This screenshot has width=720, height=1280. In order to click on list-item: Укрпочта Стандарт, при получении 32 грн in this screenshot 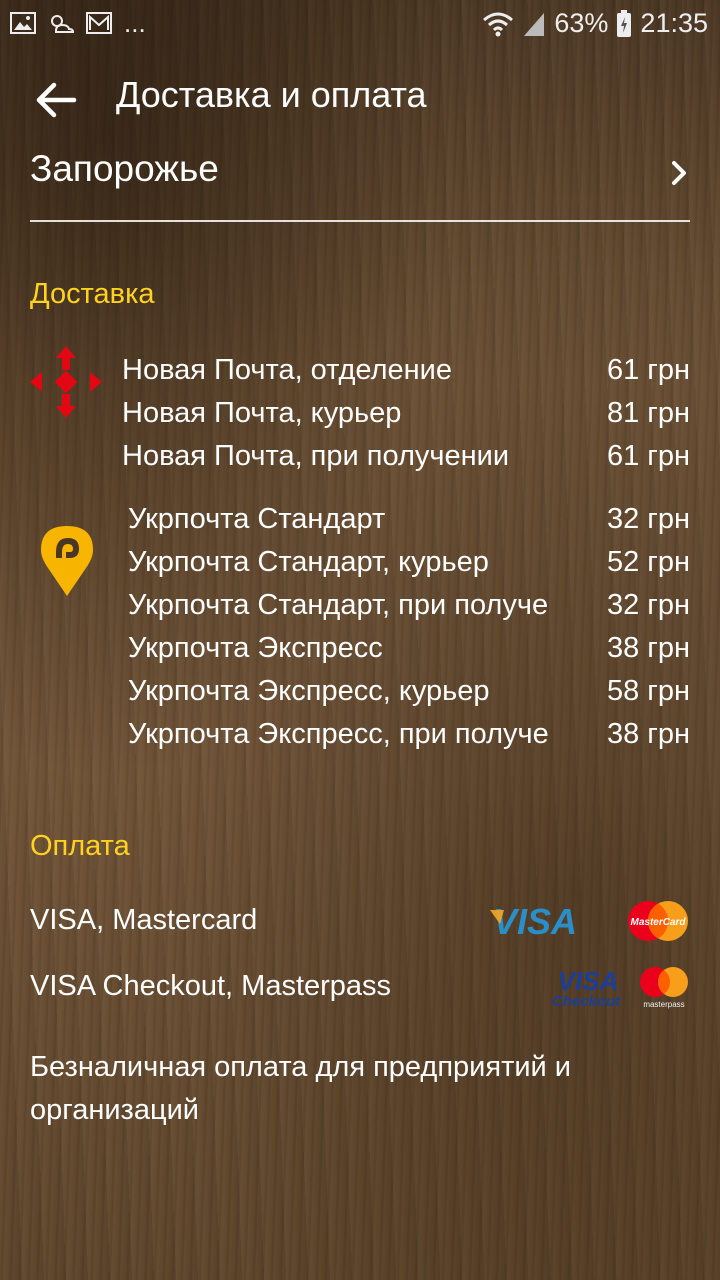, I will do `click(409, 610)`.